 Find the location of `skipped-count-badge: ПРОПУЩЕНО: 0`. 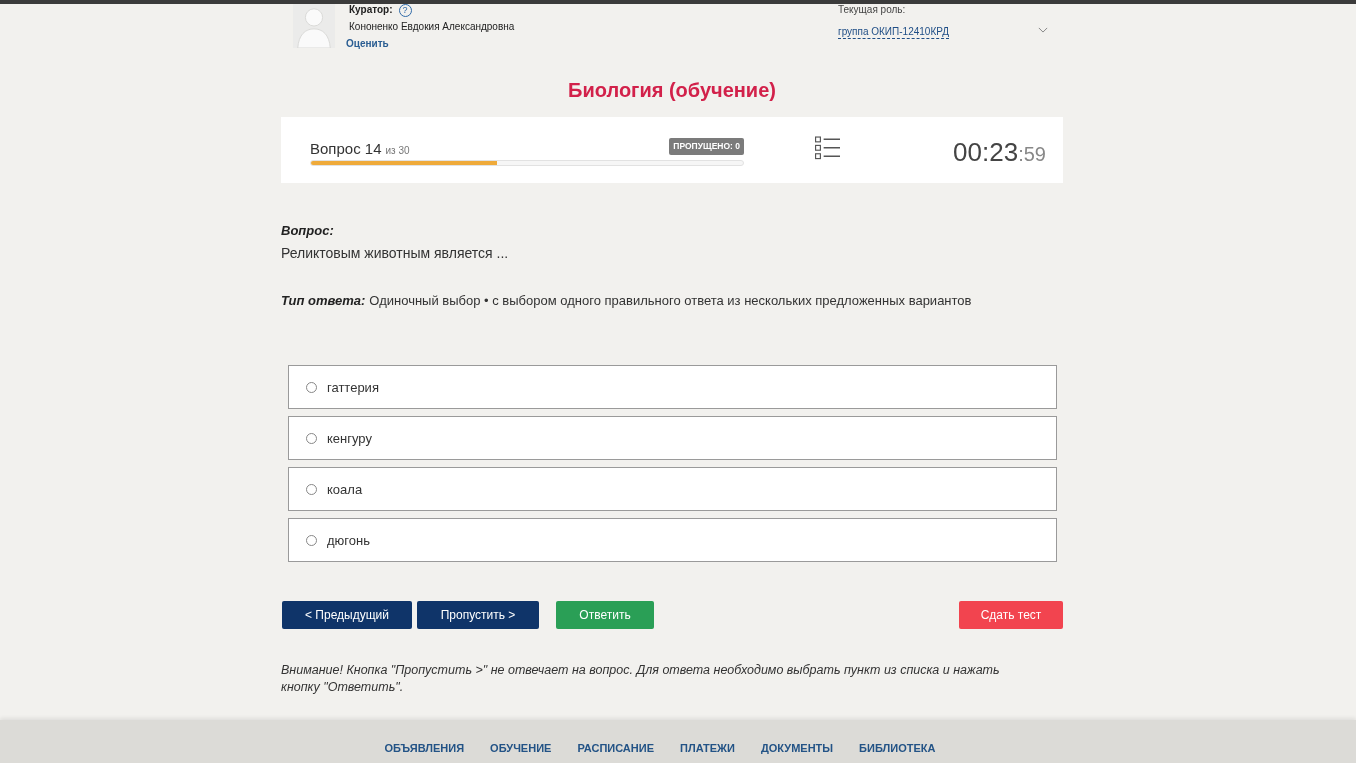

skipped-count-badge: ПРОПУЩЕНО: 0 is located at coordinates (706, 146).